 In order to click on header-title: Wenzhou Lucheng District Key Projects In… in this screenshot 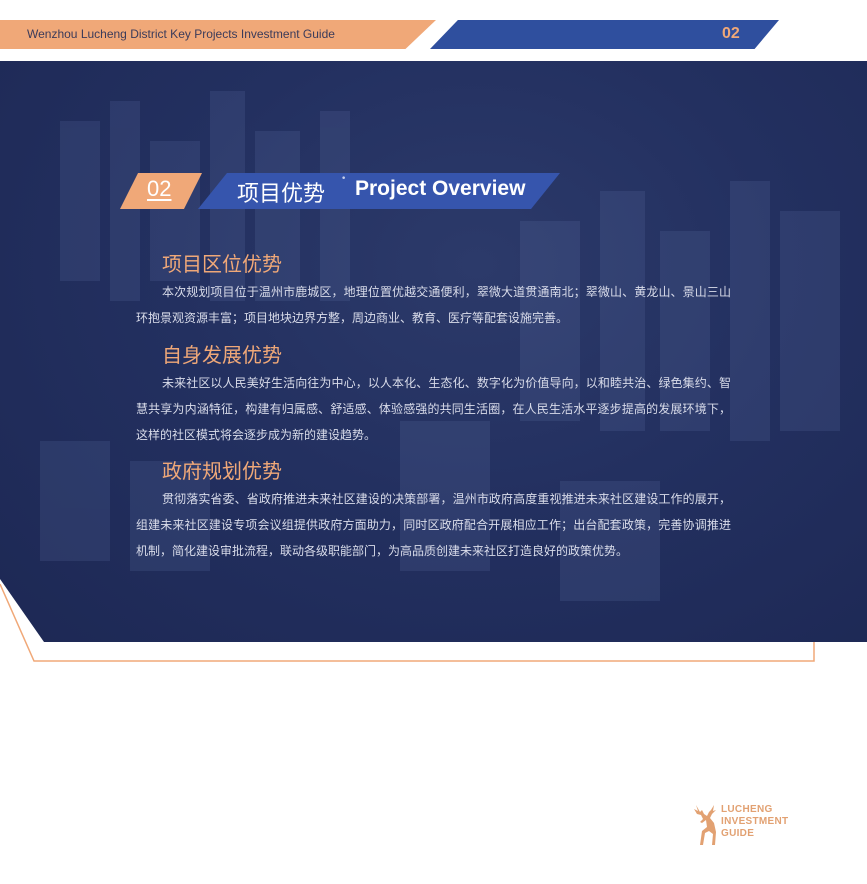, I will do `click(181, 34)`.